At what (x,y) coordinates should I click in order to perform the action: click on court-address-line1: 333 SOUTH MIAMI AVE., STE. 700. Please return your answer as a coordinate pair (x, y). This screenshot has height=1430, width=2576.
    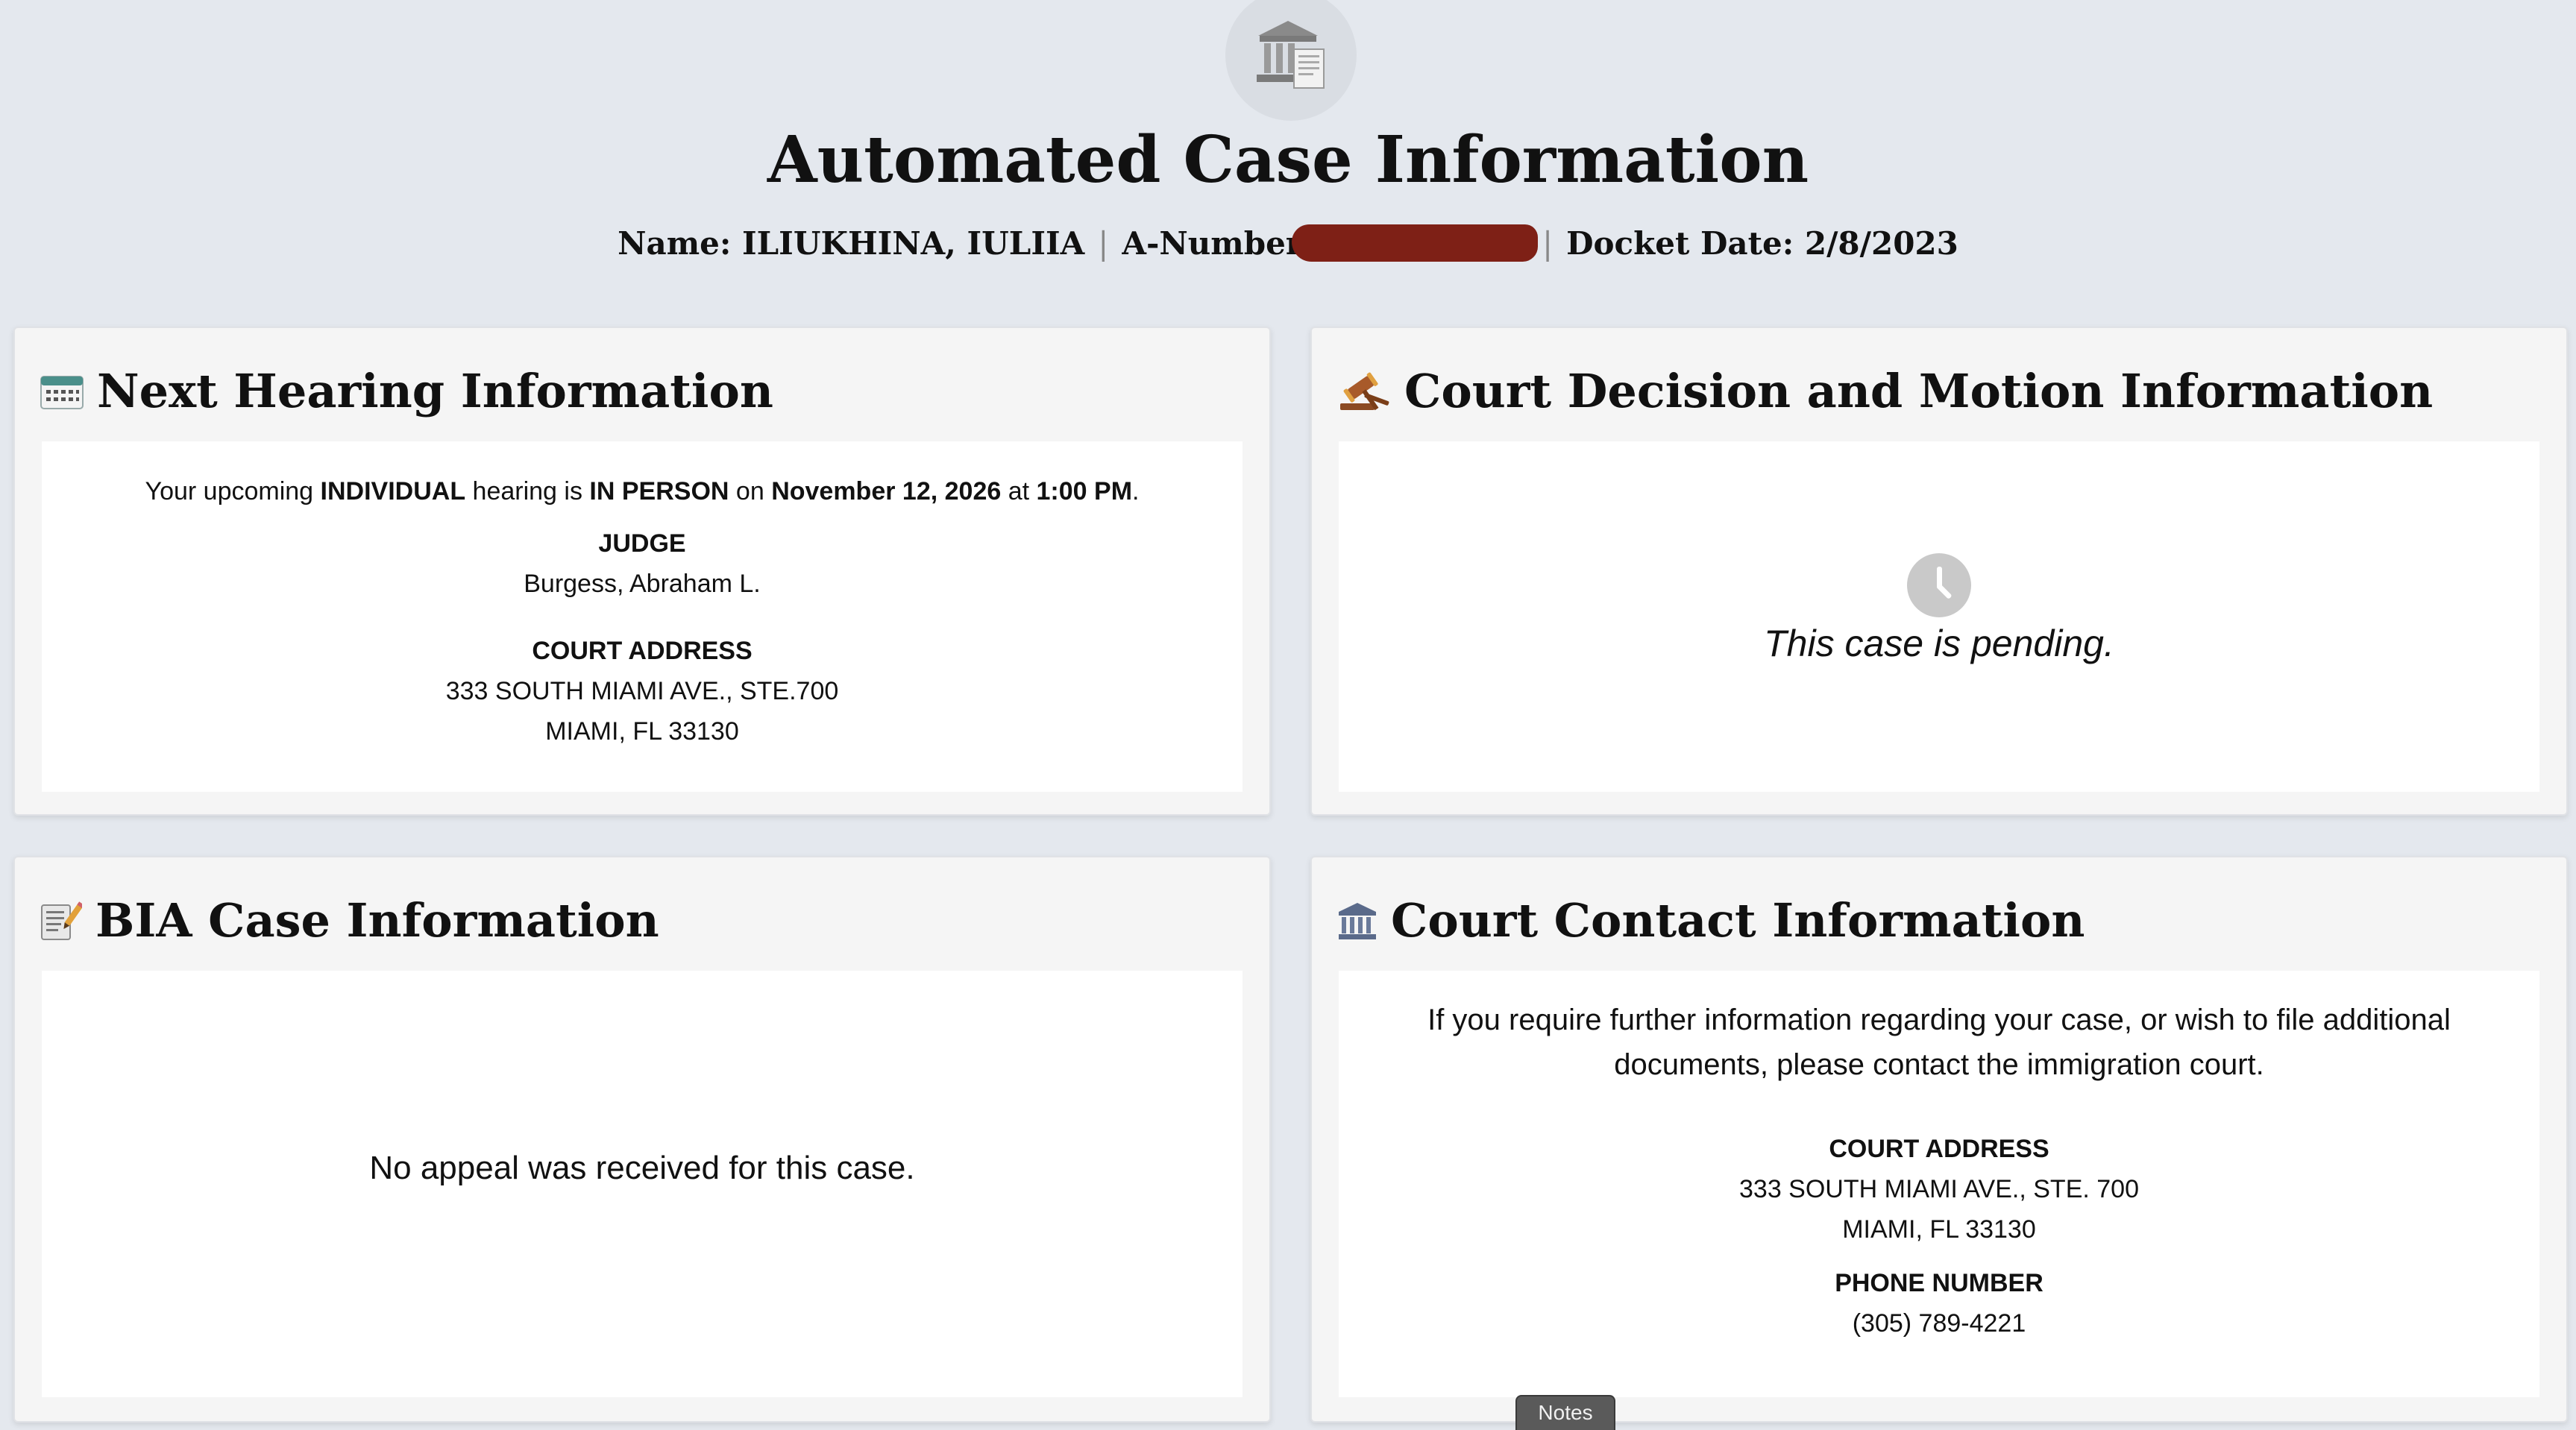
    Looking at the image, I should click on (1939, 1189).